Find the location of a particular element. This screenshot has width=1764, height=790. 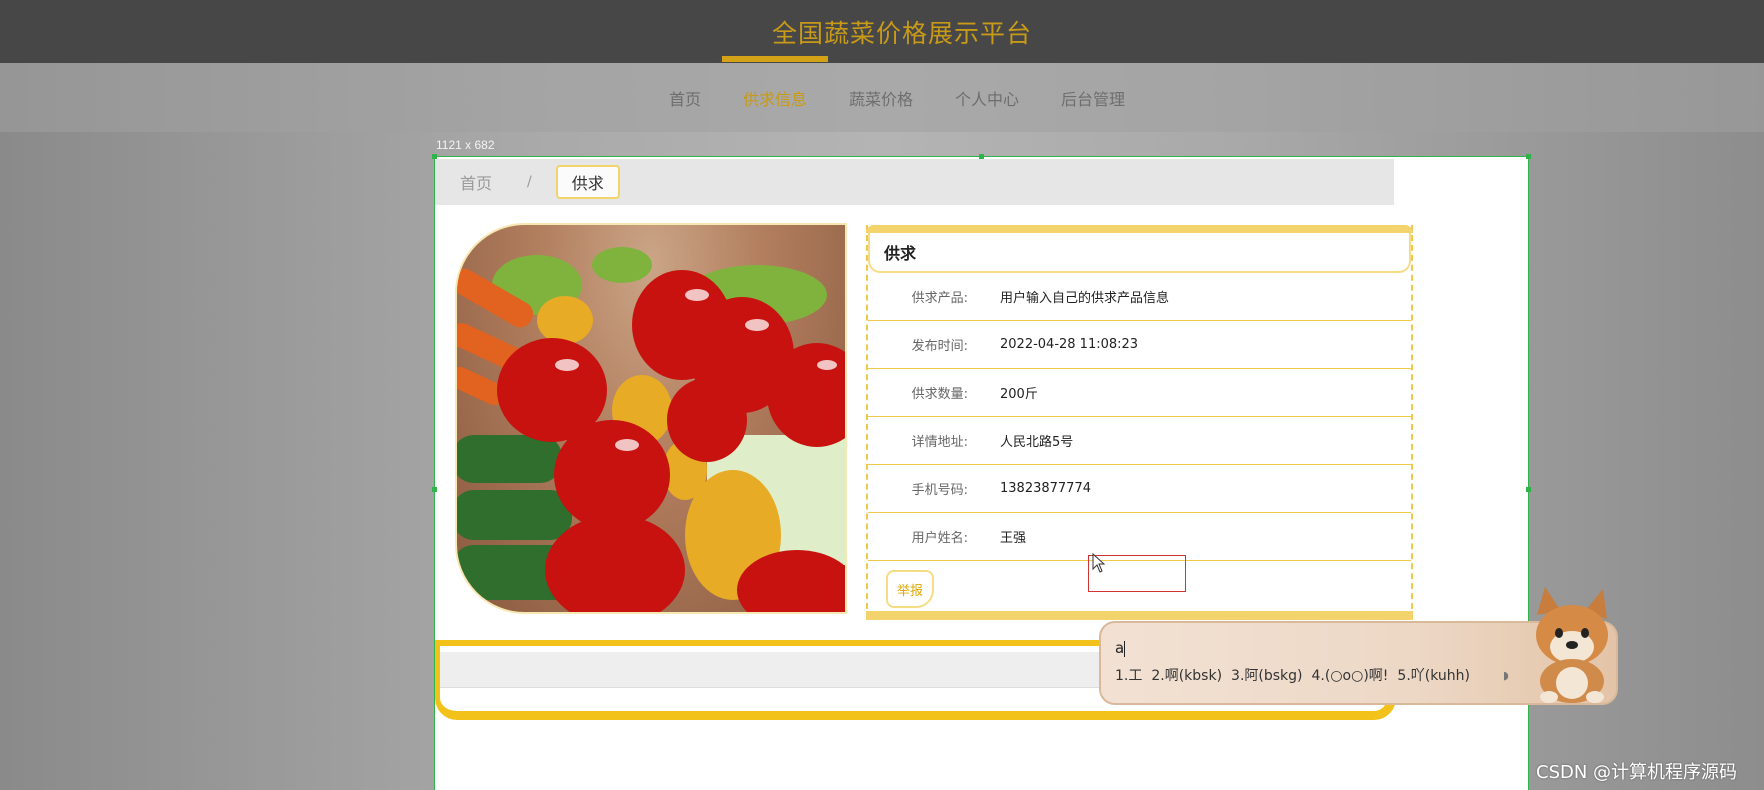

top-header: 全国蔬菜价格展示平台 is located at coordinates (882, 31).